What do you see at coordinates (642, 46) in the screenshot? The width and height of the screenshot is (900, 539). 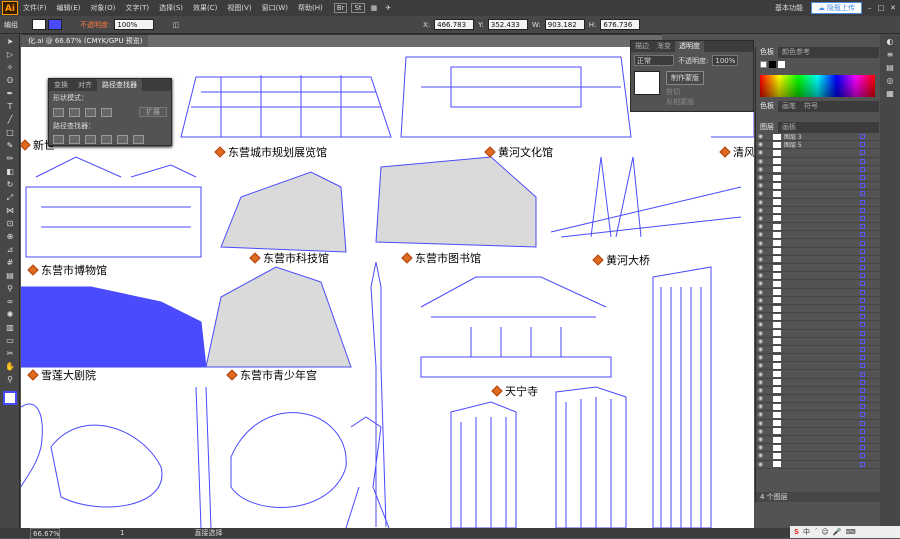 I see `tab-stroke: 描边` at bounding box center [642, 46].